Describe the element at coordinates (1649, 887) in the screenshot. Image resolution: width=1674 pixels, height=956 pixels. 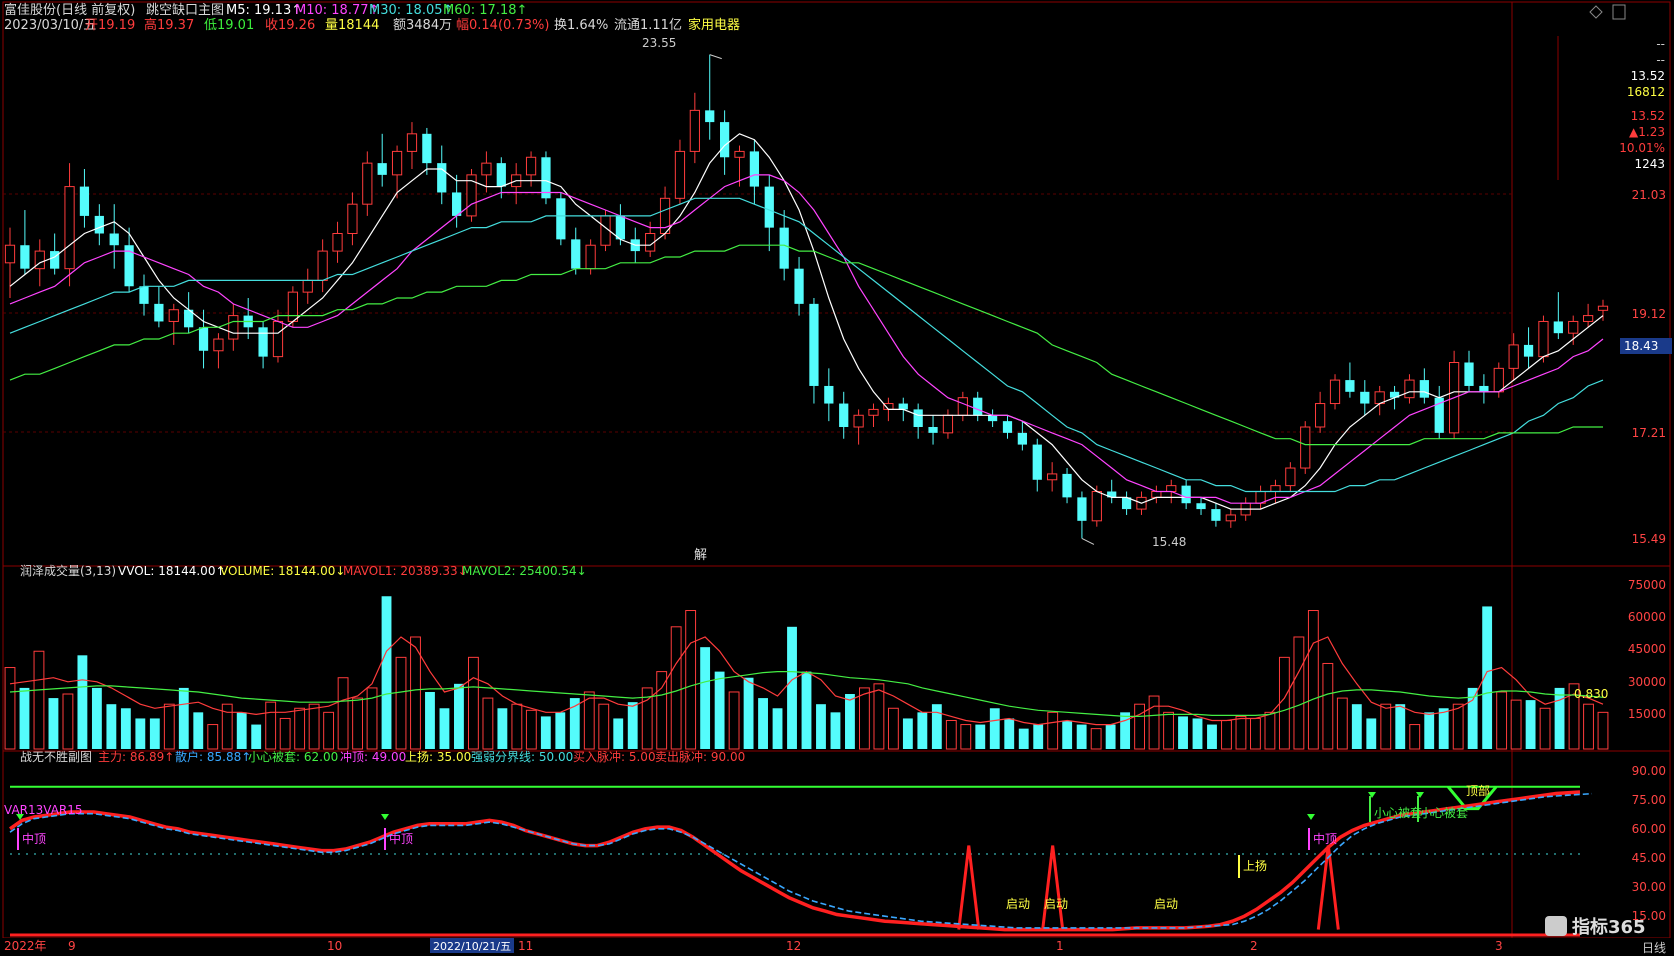
I see `osc-axis-label: 30.00` at that location.